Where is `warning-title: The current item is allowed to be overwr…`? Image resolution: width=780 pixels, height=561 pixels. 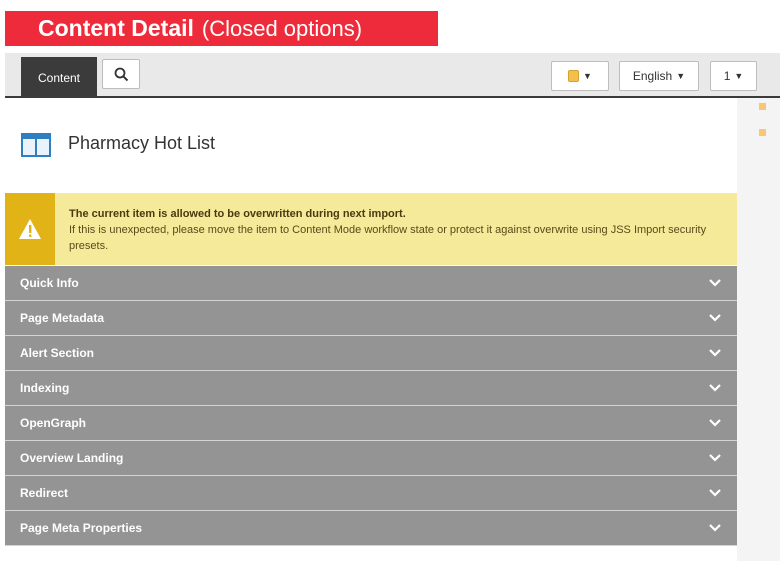 warning-title: The current item is allowed to be overwr… is located at coordinates (237, 214).